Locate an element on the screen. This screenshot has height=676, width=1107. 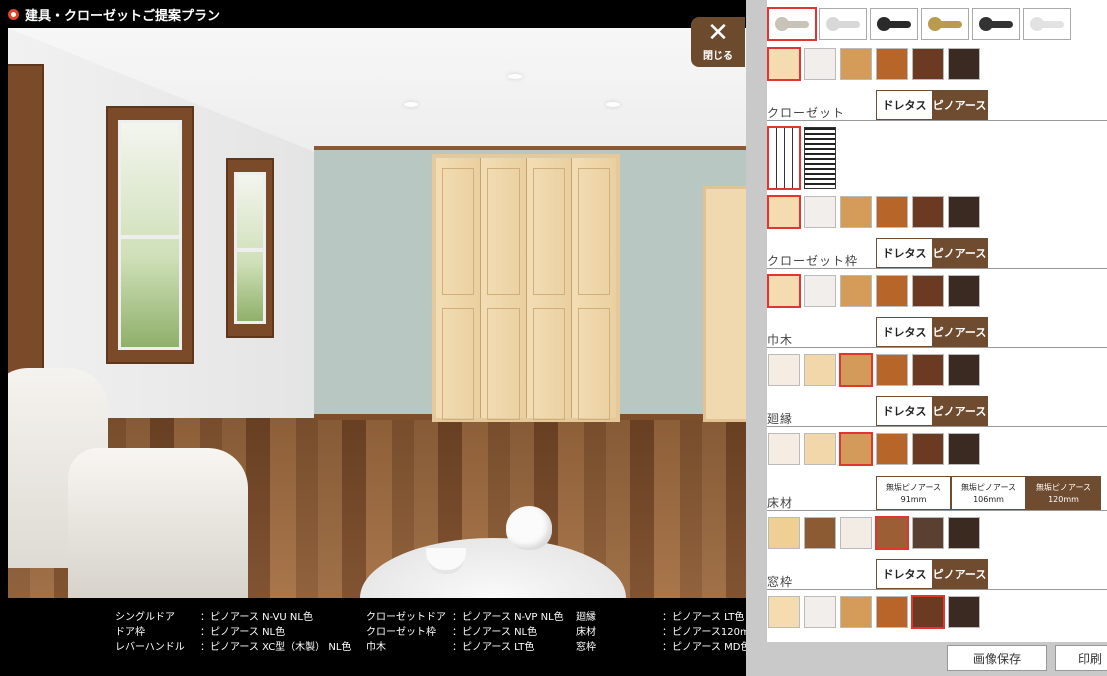
lever-handle-silver-lever is located at coordinates (792, 24).